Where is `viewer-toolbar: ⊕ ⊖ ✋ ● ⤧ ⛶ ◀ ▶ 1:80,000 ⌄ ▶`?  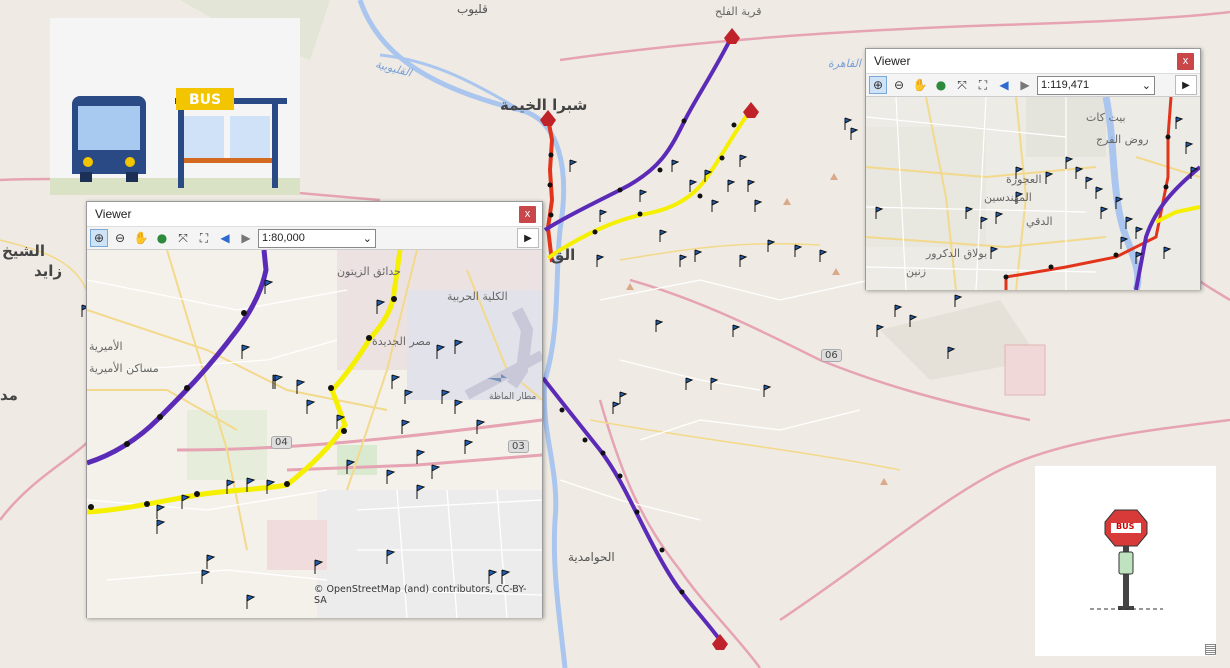
viewer-toolbar: ⊕ ⊖ ✋ ● ⤧ ⛶ ◀ ▶ 1:80,000 ⌄ ▶ is located at coordinates (314, 238).